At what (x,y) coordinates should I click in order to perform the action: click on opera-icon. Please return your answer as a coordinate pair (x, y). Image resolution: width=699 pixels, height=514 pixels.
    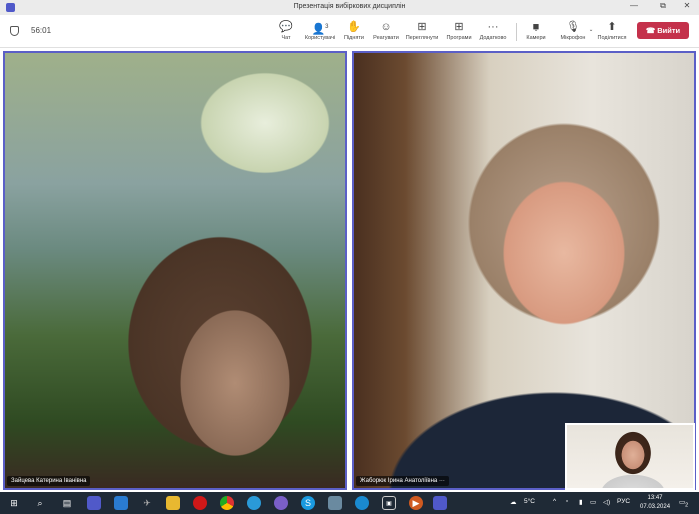
    Looking at the image, I should click on (200, 503).